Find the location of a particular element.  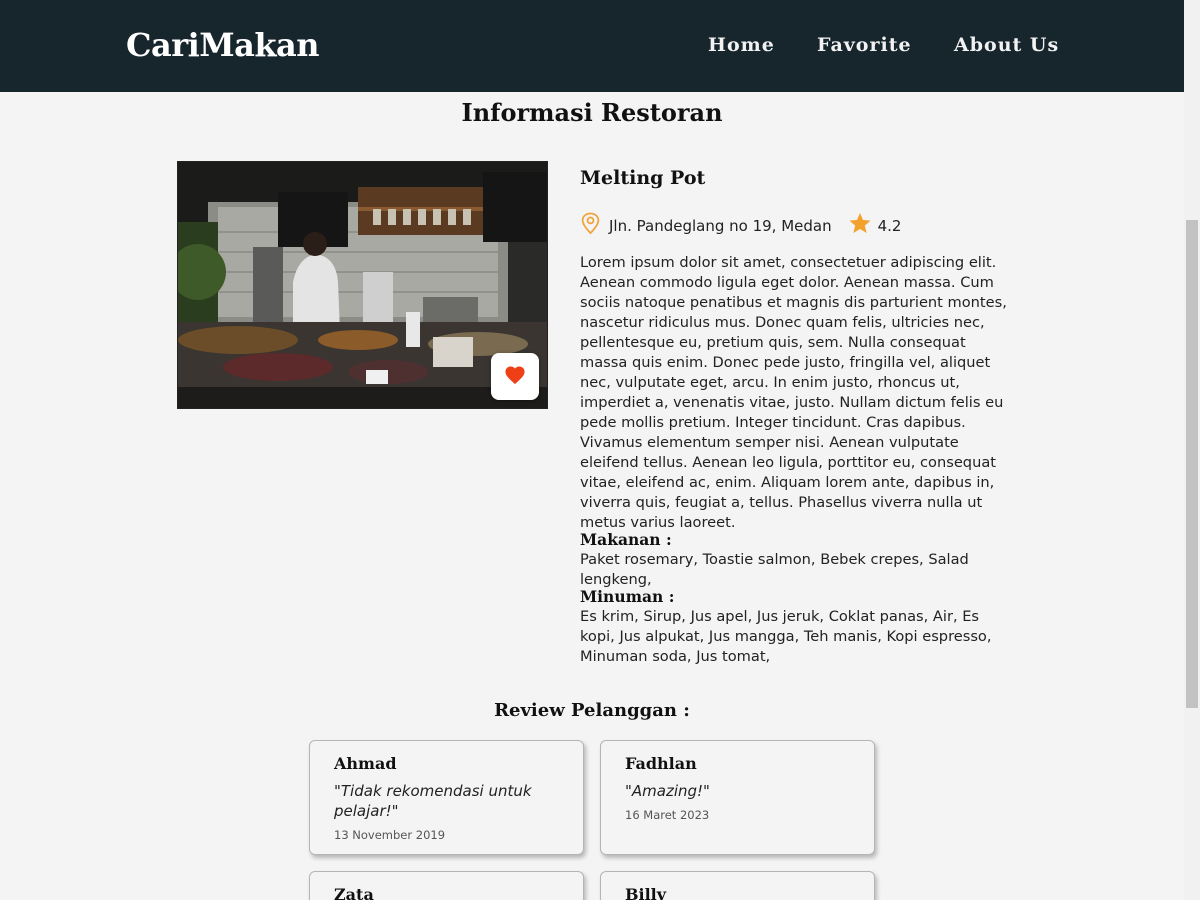

food-menu-title: Makanan : is located at coordinates (626, 539).